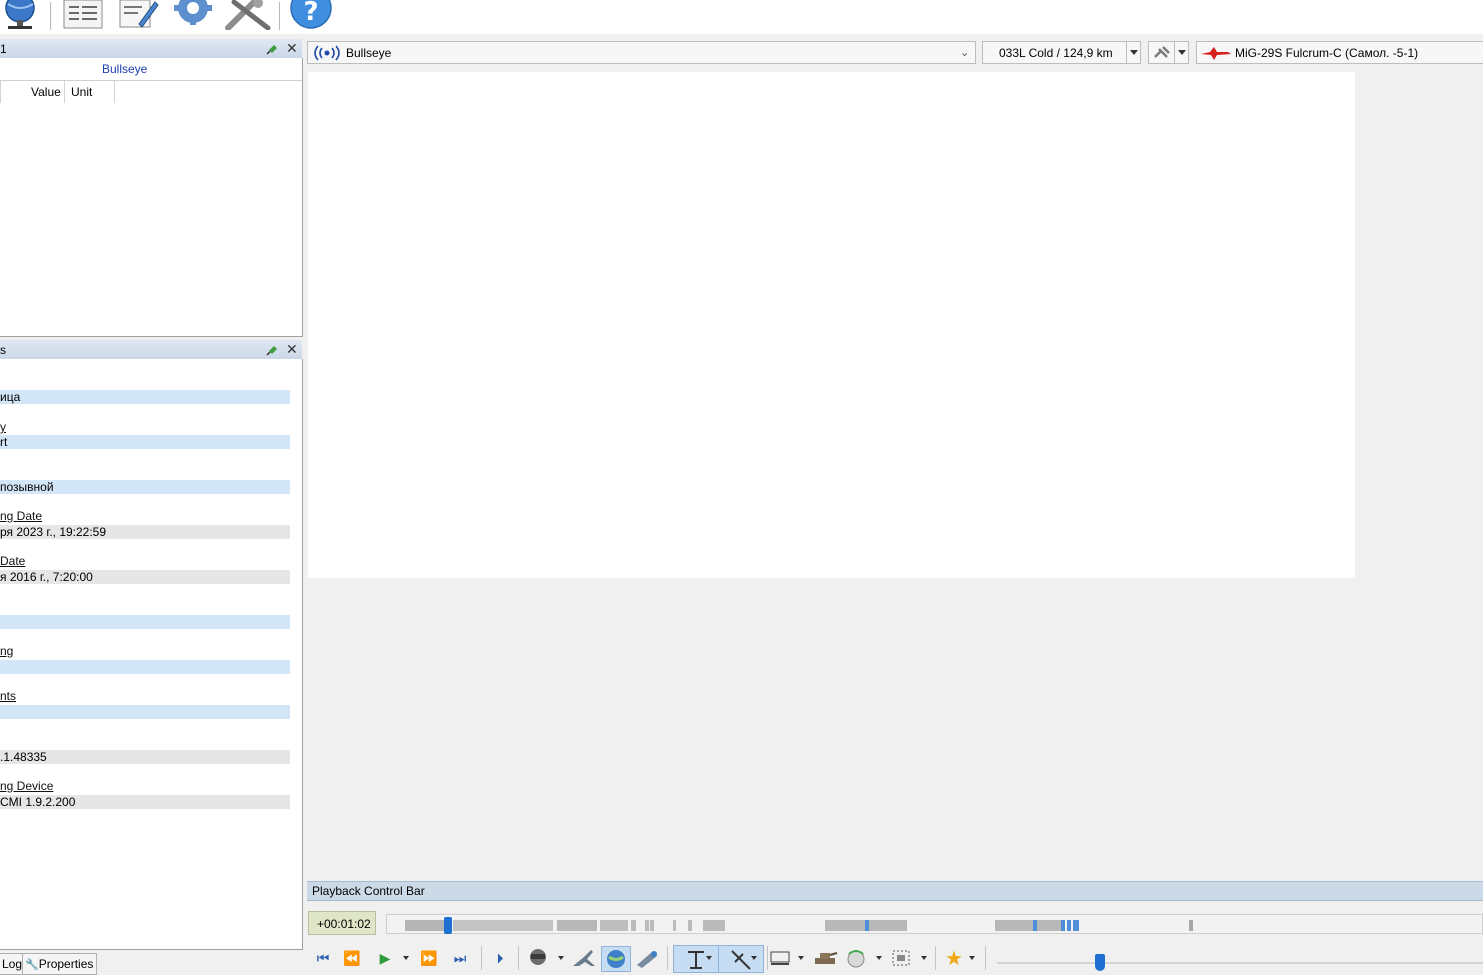  I want to click on zoom-slider-thumb, so click(1100, 962).